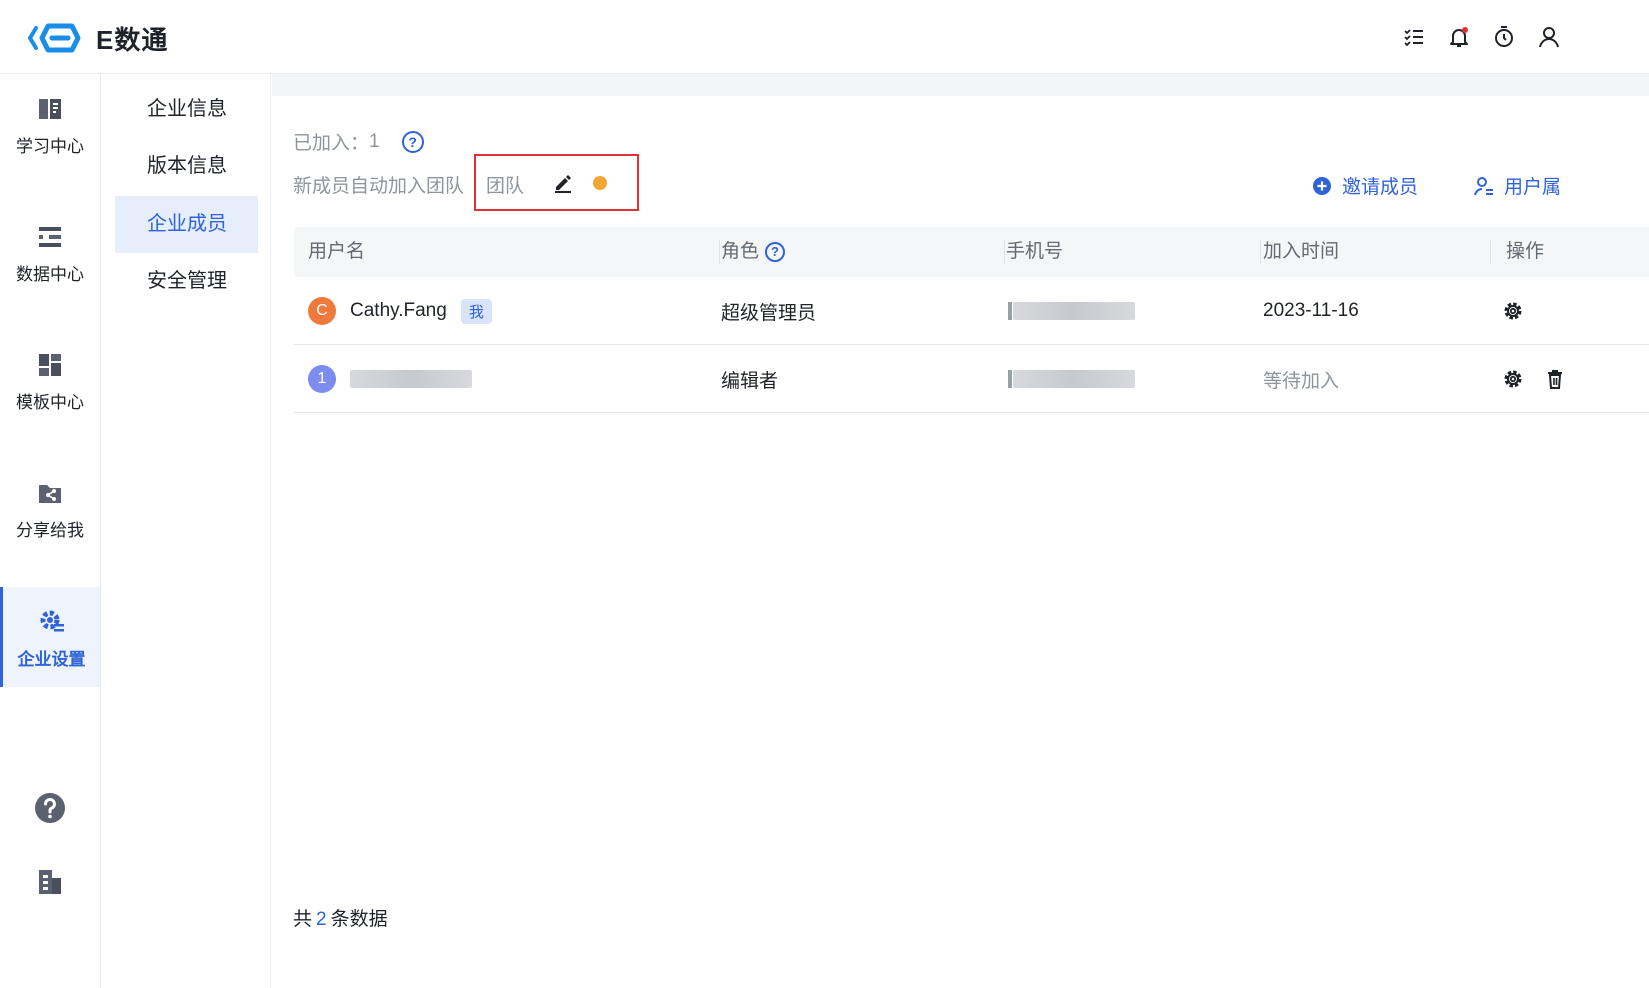  I want to click on member-name: Cathy.Fang, so click(398, 310).